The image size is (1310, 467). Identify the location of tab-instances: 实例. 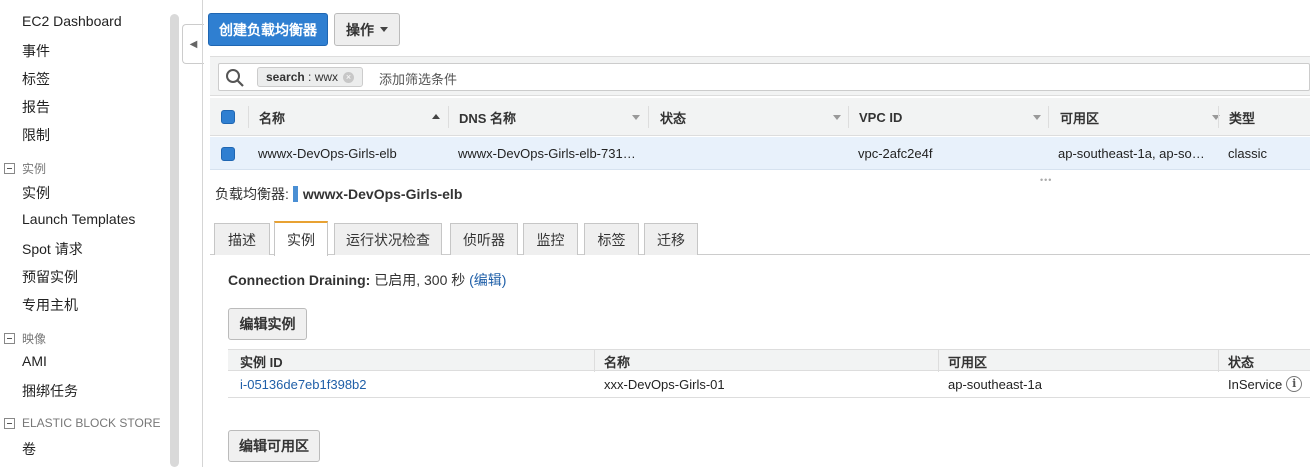
(301, 238).